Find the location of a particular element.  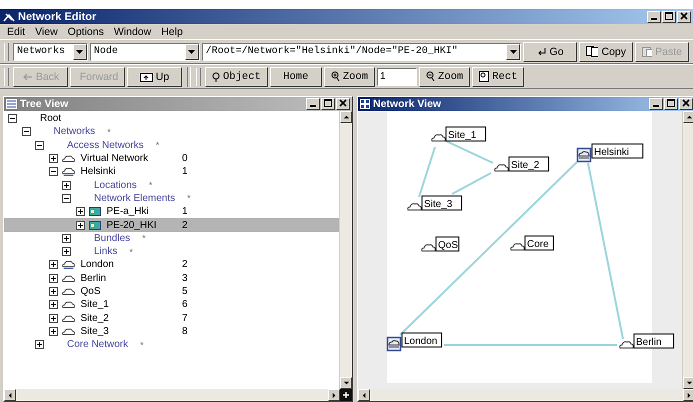

node-label: Helsinki is located at coordinates (618, 151).